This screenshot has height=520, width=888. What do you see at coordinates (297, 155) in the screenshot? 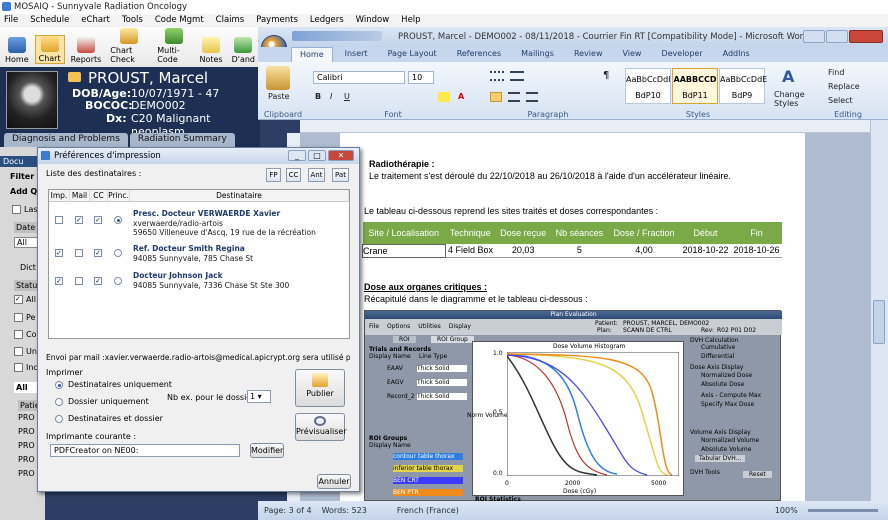
I see `dialog-minimize-button: _` at bounding box center [297, 155].